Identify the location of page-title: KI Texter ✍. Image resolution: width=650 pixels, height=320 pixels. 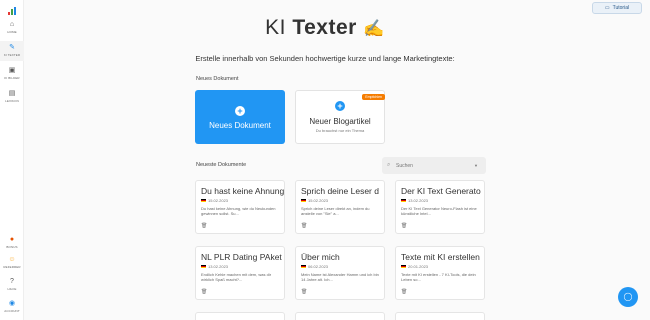
(325, 27).